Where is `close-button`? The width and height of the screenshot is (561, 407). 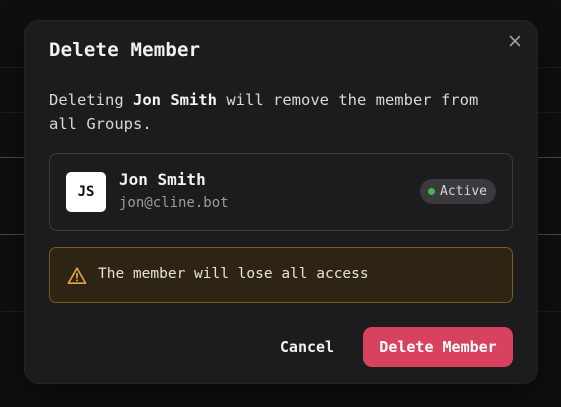
close-button is located at coordinates (515, 41).